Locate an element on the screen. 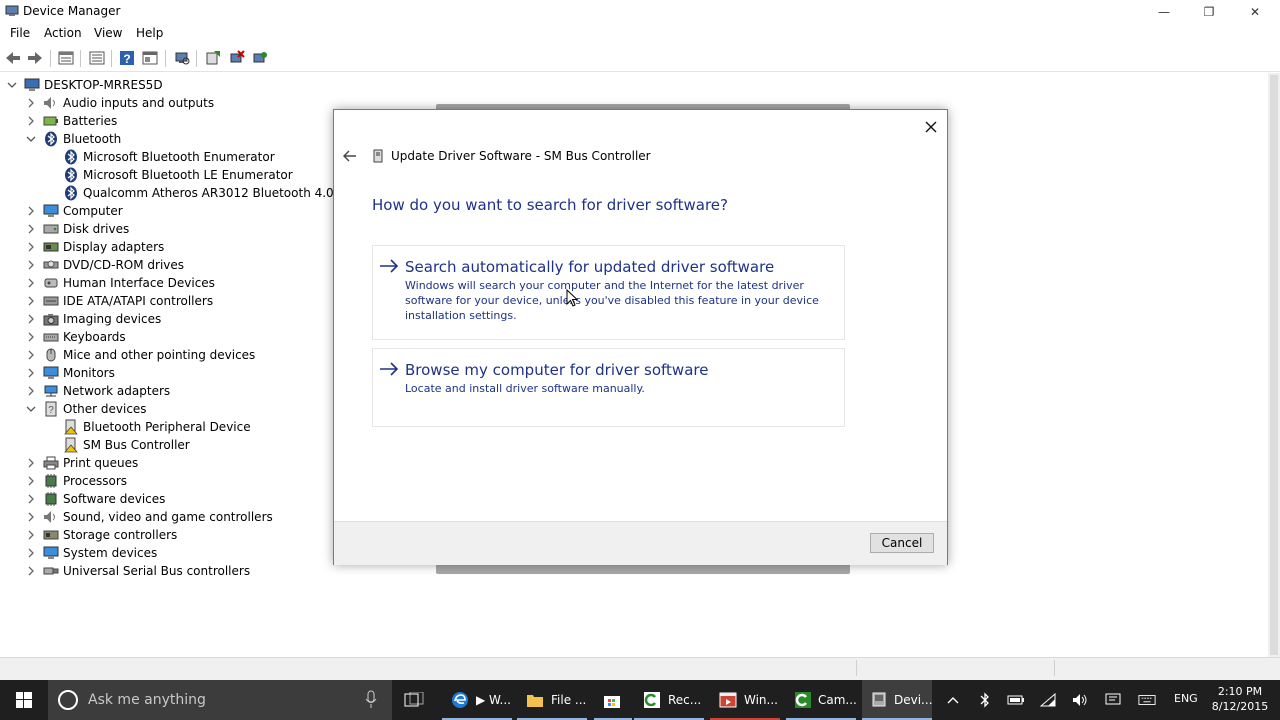 This screenshot has height=720, width=1280. volume-icon is located at coordinates (1080, 700).